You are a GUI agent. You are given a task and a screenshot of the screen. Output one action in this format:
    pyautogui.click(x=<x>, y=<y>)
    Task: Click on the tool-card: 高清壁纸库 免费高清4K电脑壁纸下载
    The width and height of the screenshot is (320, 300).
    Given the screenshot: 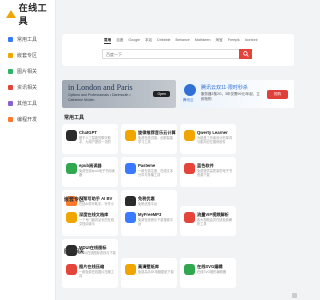 What is the action you would take?
    pyautogui.click(x=149, y=273)
    